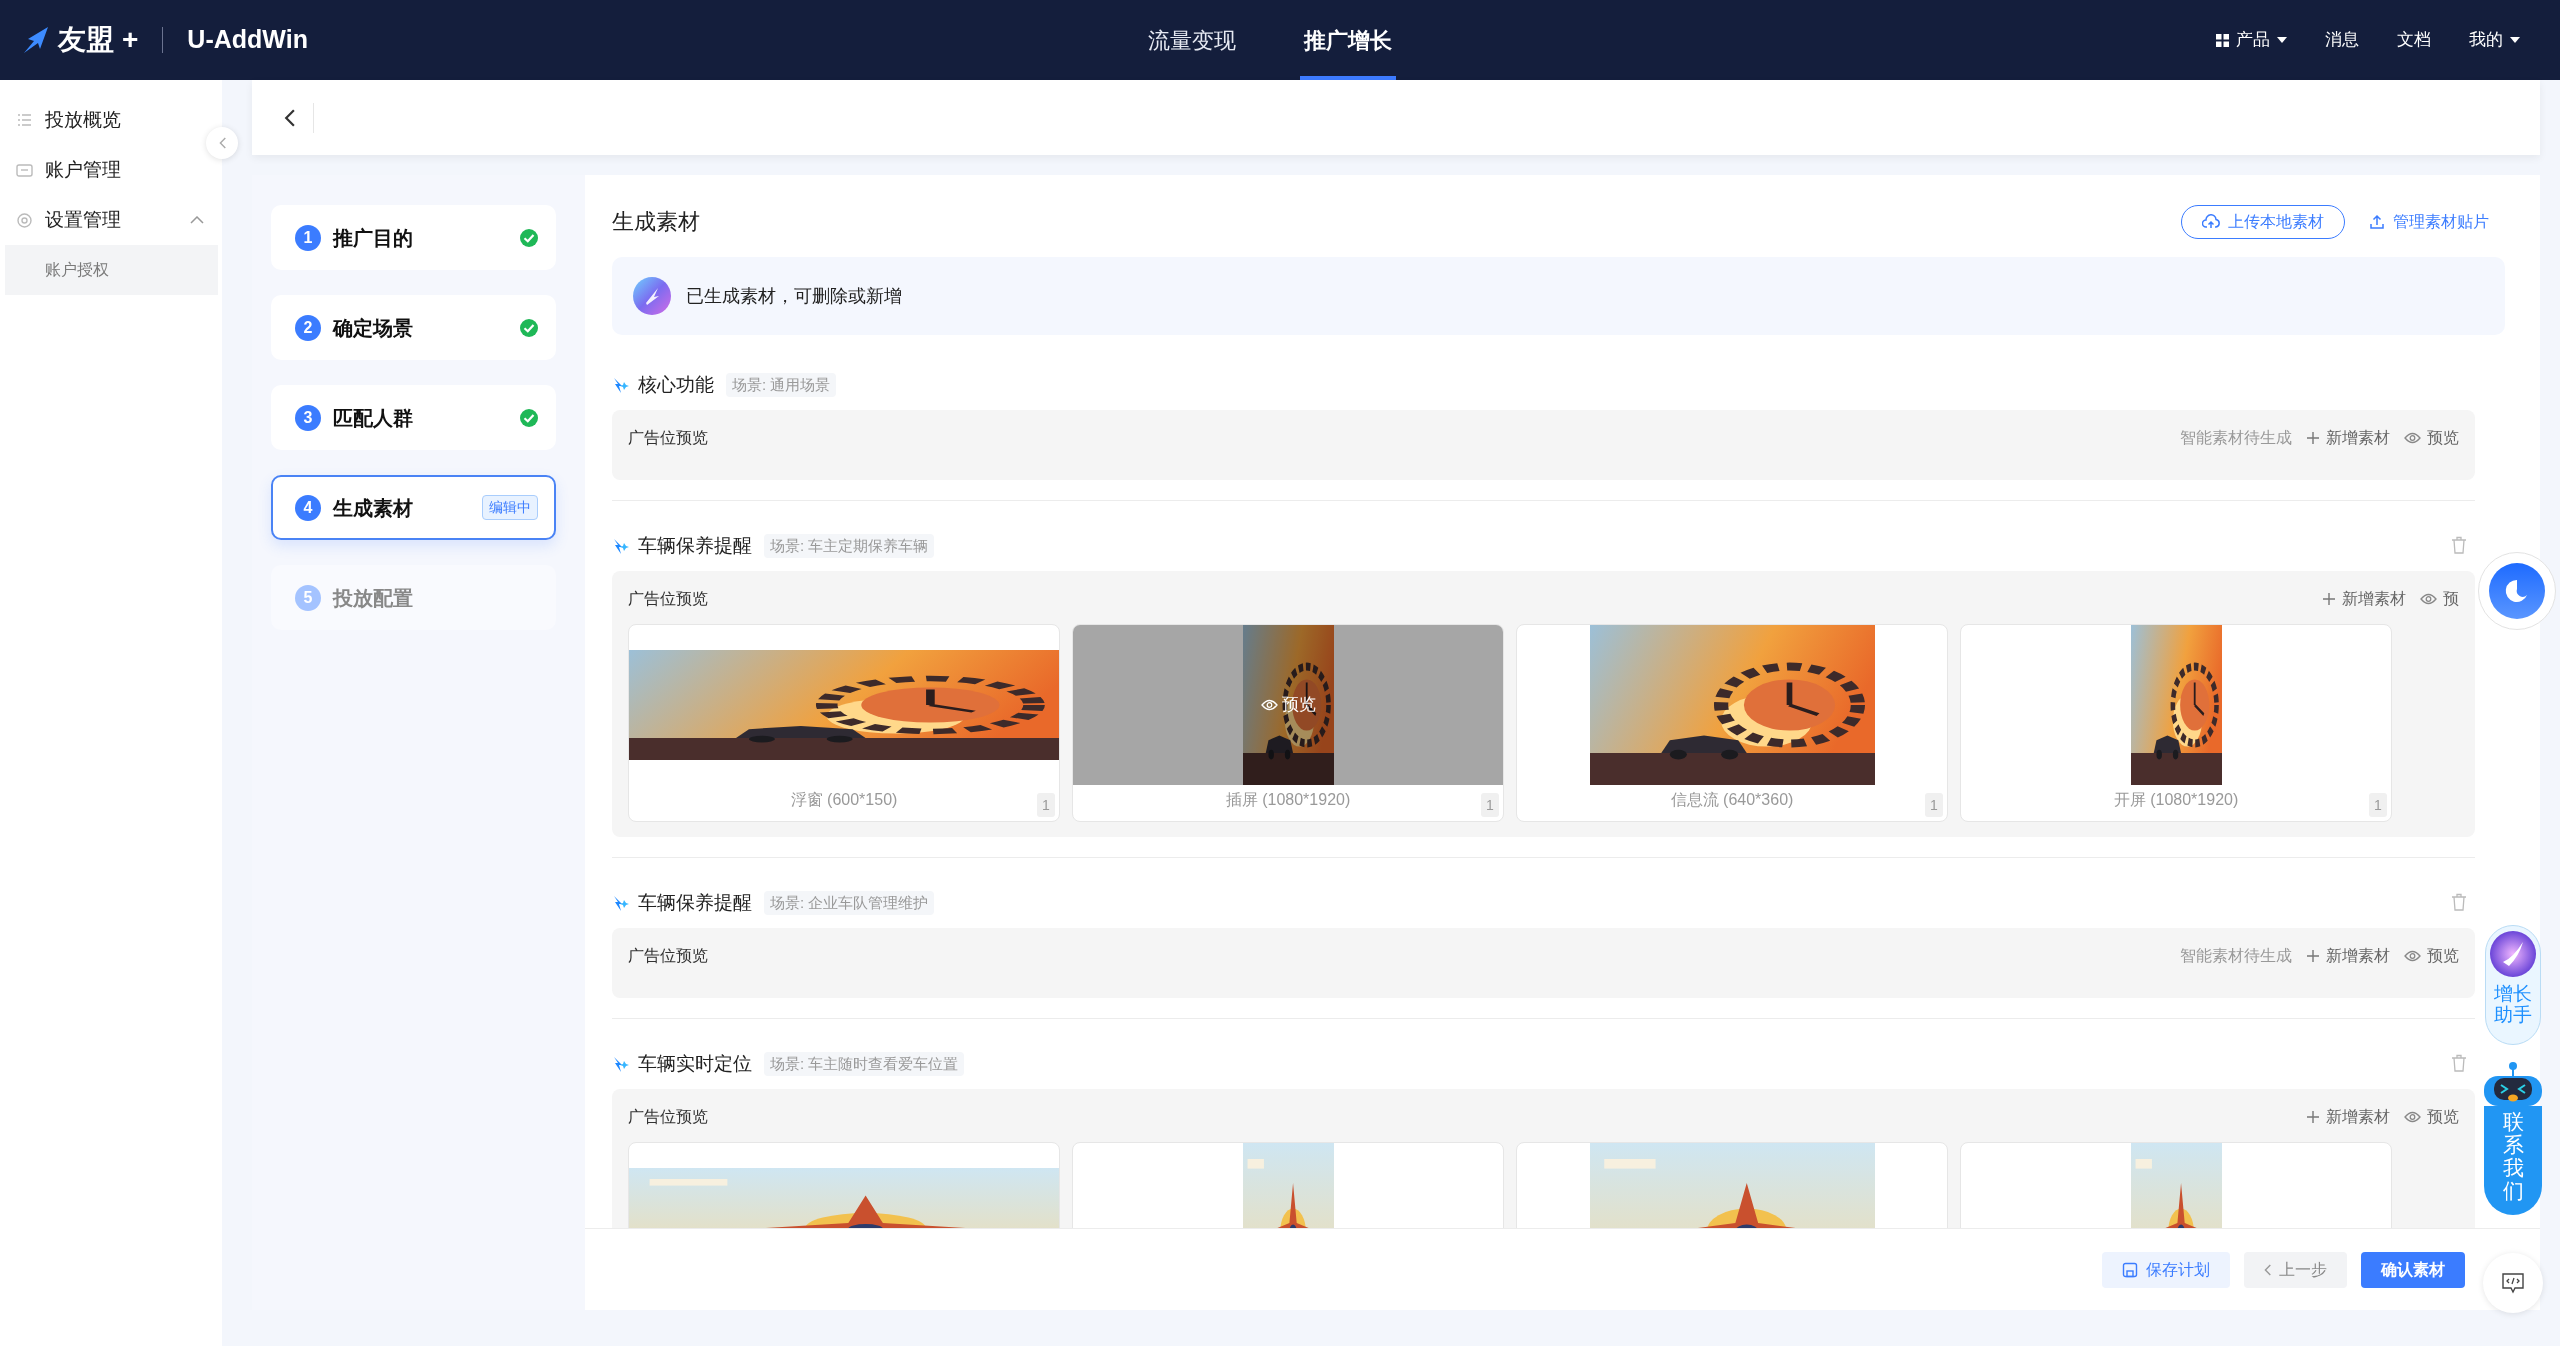 This screenshot has height=1346, width=2560. I want to click on step-card: 3 匹配人群, so click(413, 417).